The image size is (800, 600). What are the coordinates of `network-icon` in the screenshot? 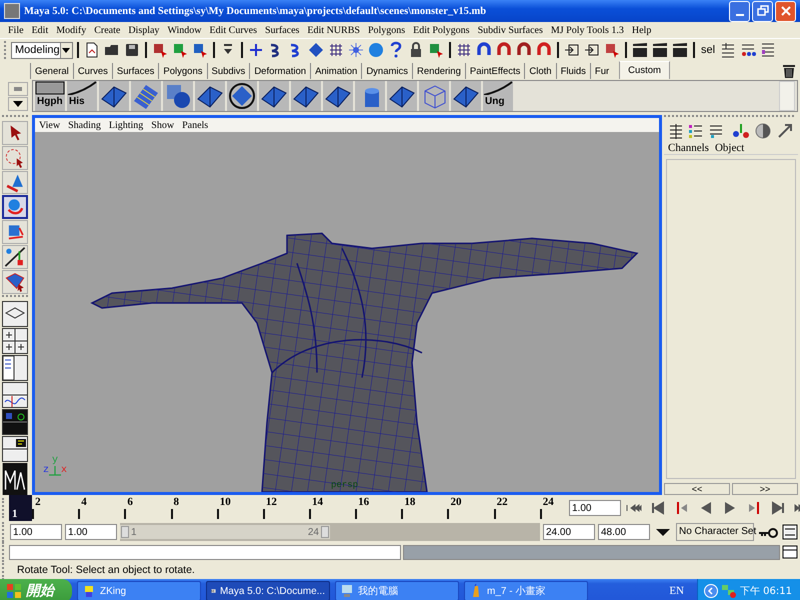 It's located at (729, 591).